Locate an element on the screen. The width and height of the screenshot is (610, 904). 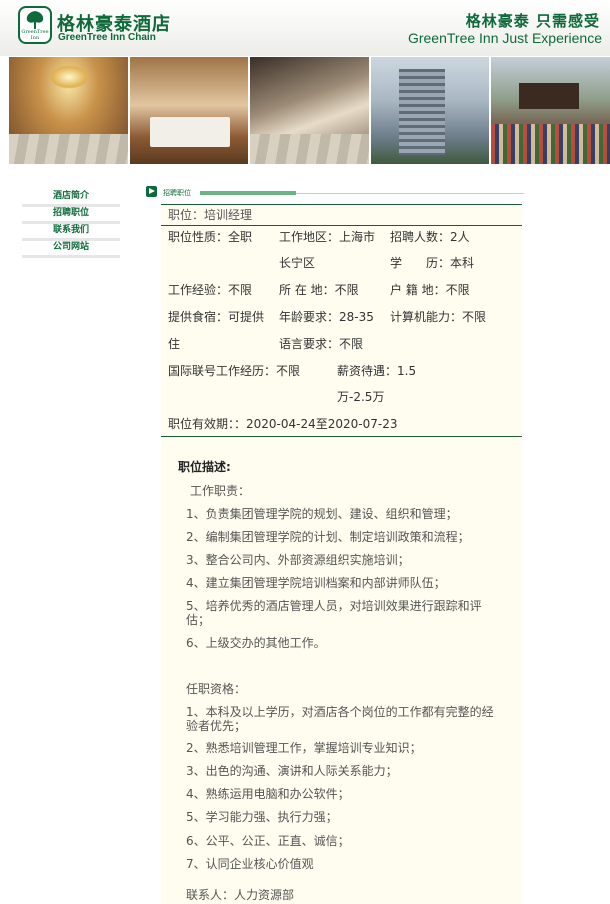
nature-value: 全职 is located at coordinates (240, 237).